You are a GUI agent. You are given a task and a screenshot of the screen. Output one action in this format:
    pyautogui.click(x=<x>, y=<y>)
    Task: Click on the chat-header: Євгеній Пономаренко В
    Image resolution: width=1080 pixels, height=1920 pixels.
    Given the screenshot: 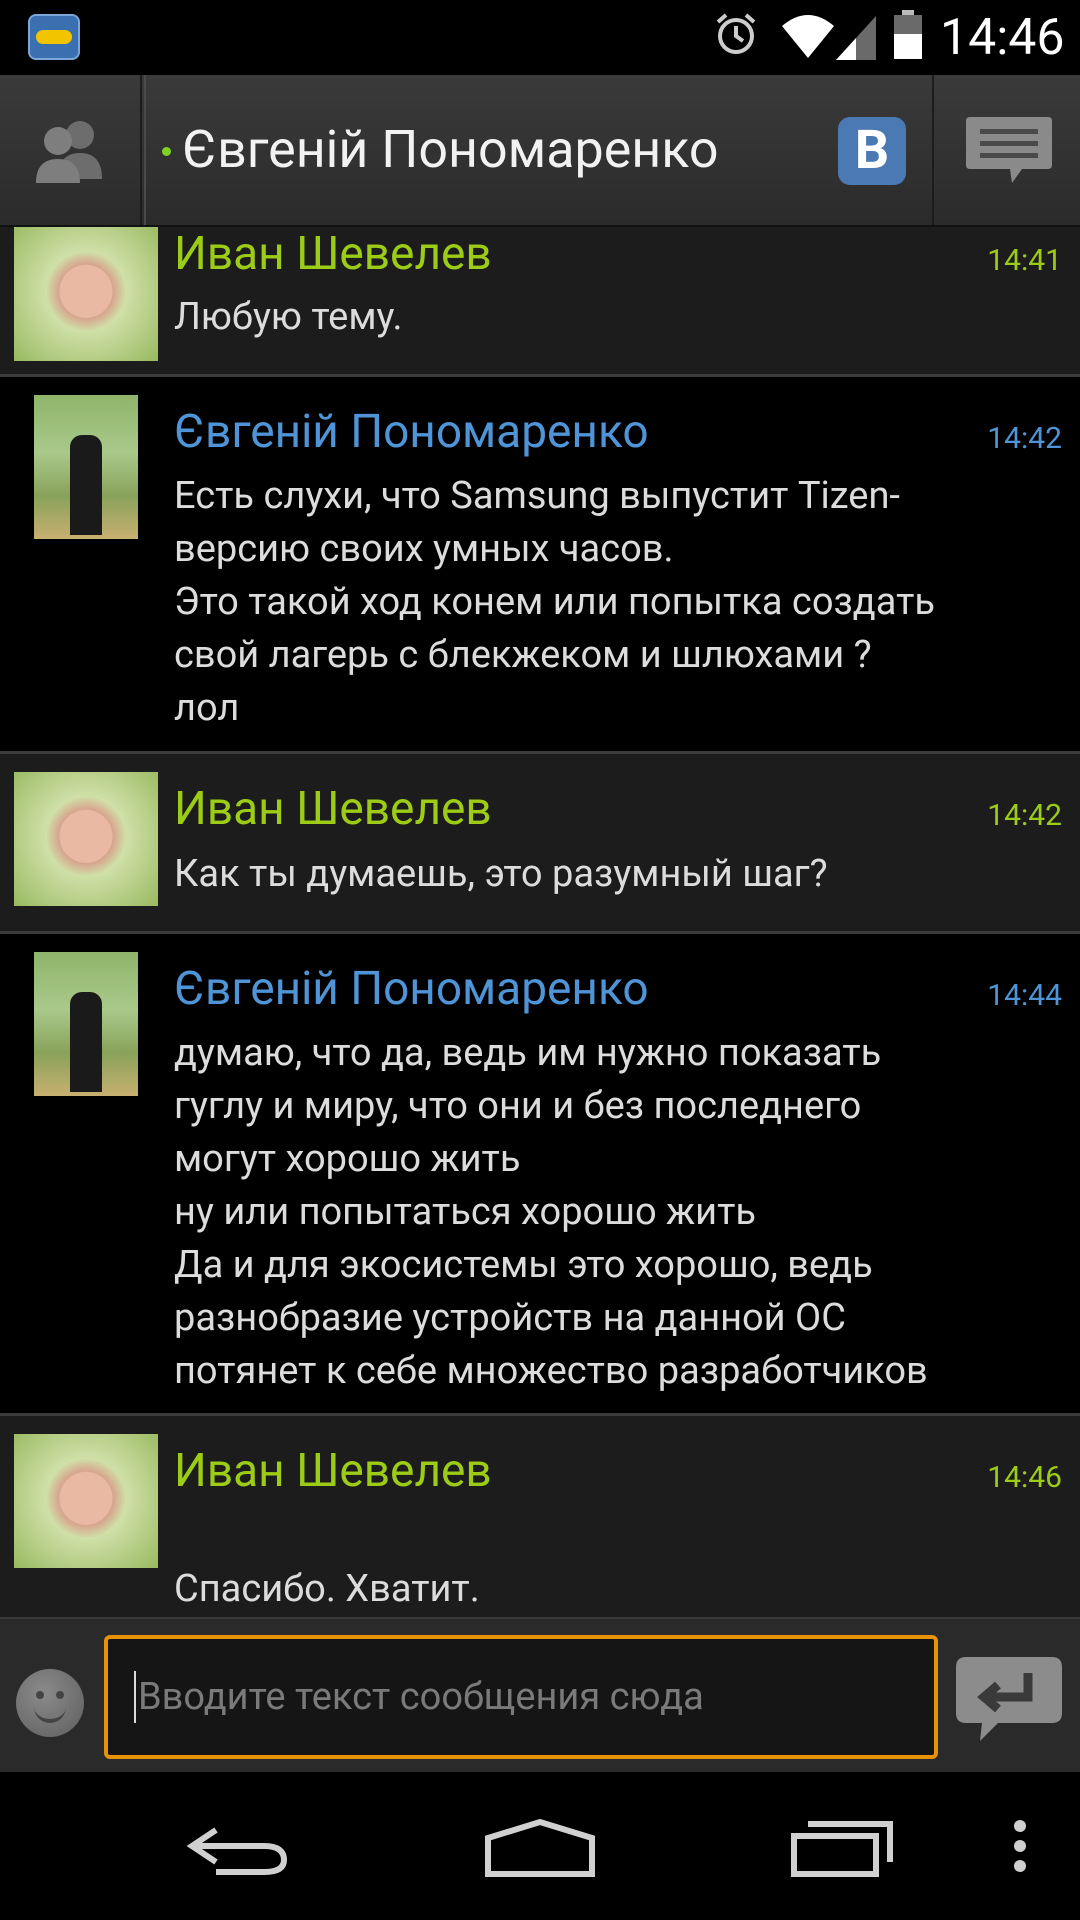 What is the action you would take?
    pyautogui.click(x=540, y=151)
    